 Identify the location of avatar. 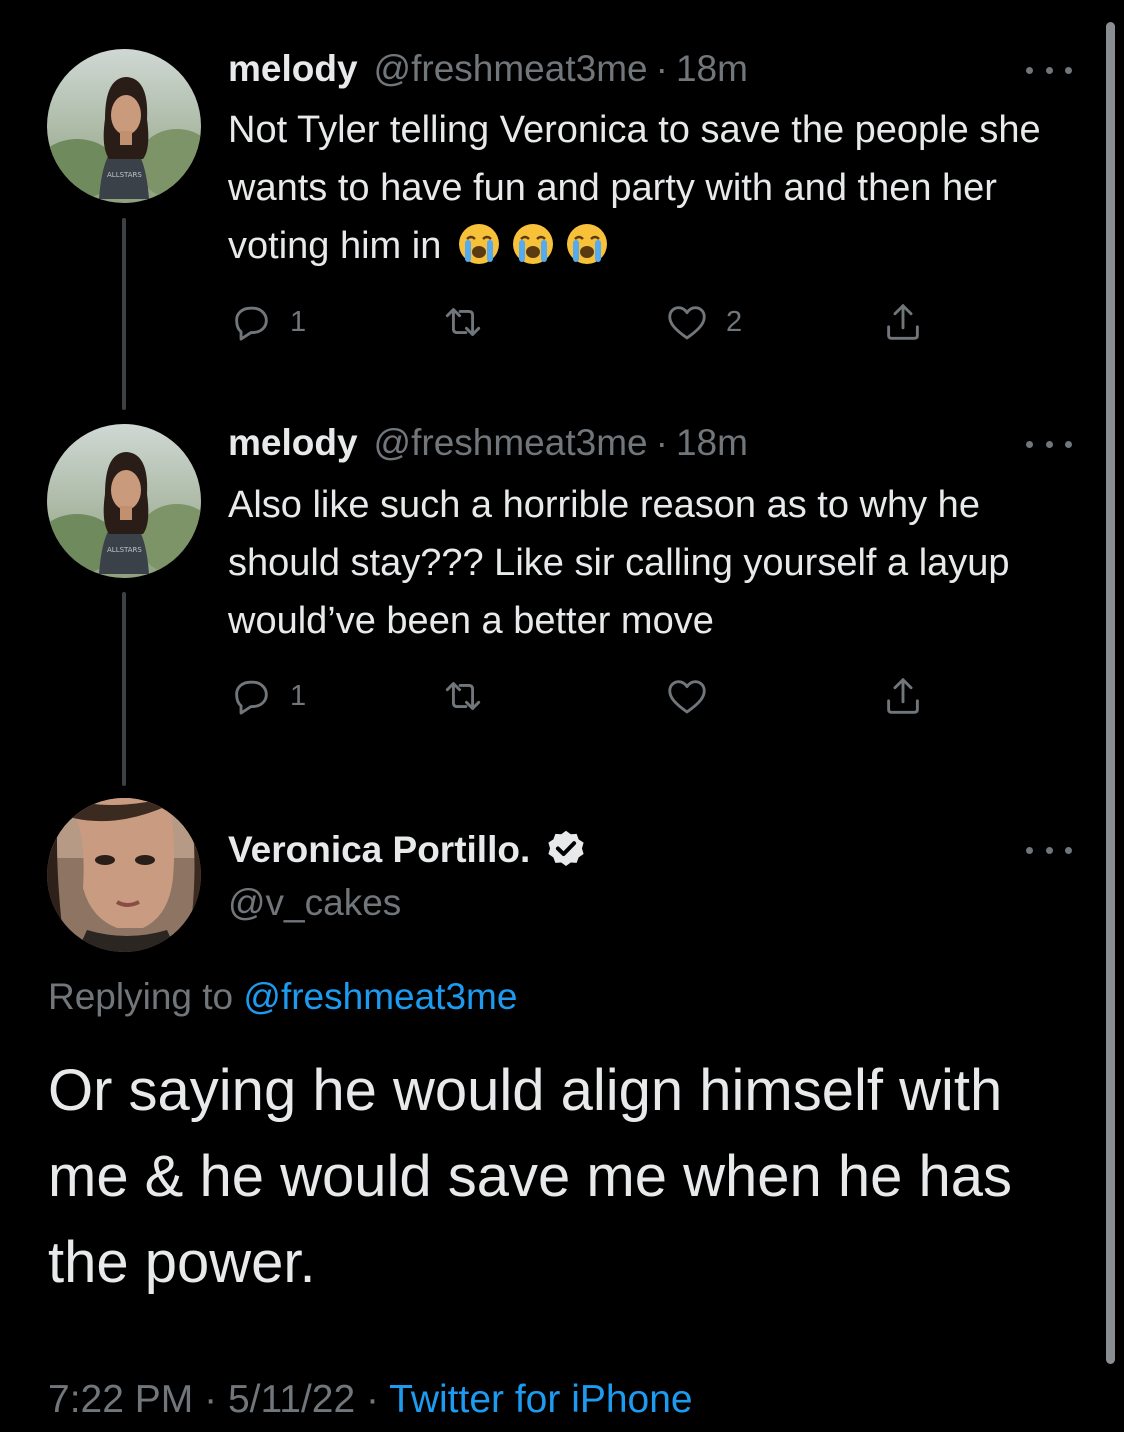
(124, 875).